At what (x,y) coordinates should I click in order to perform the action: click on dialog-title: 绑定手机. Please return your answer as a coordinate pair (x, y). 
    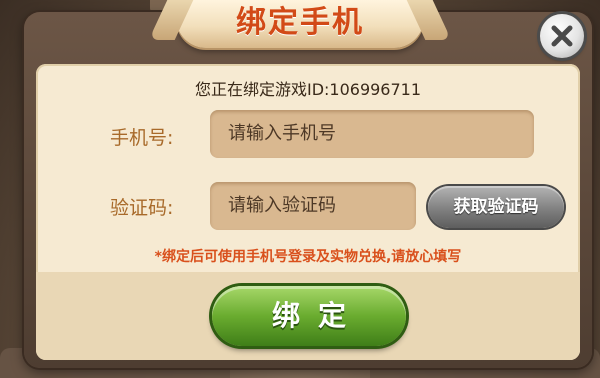
    Looking at the image, I should click on (300, 22).